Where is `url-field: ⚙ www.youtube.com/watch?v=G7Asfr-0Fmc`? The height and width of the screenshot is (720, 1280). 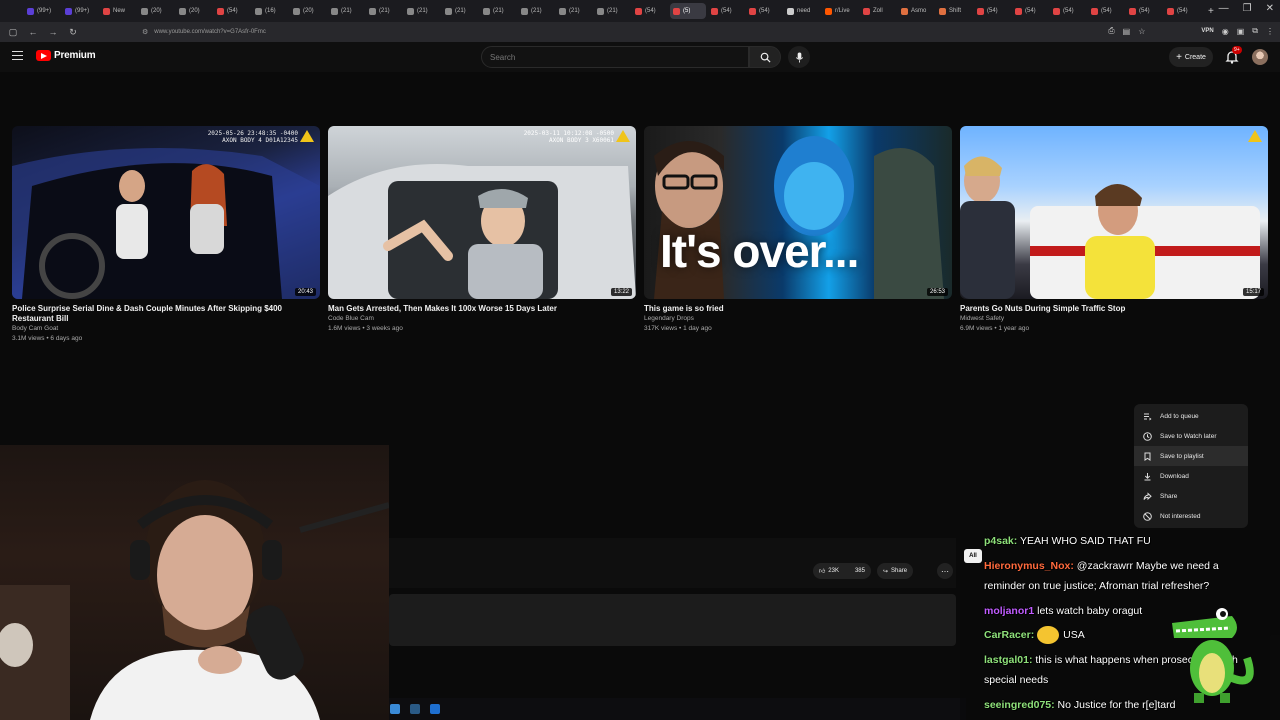
url-field: ⚙ www.youtube.com/watch?v=G7Asfr-0Fmc is located at coordinates (576, 32).